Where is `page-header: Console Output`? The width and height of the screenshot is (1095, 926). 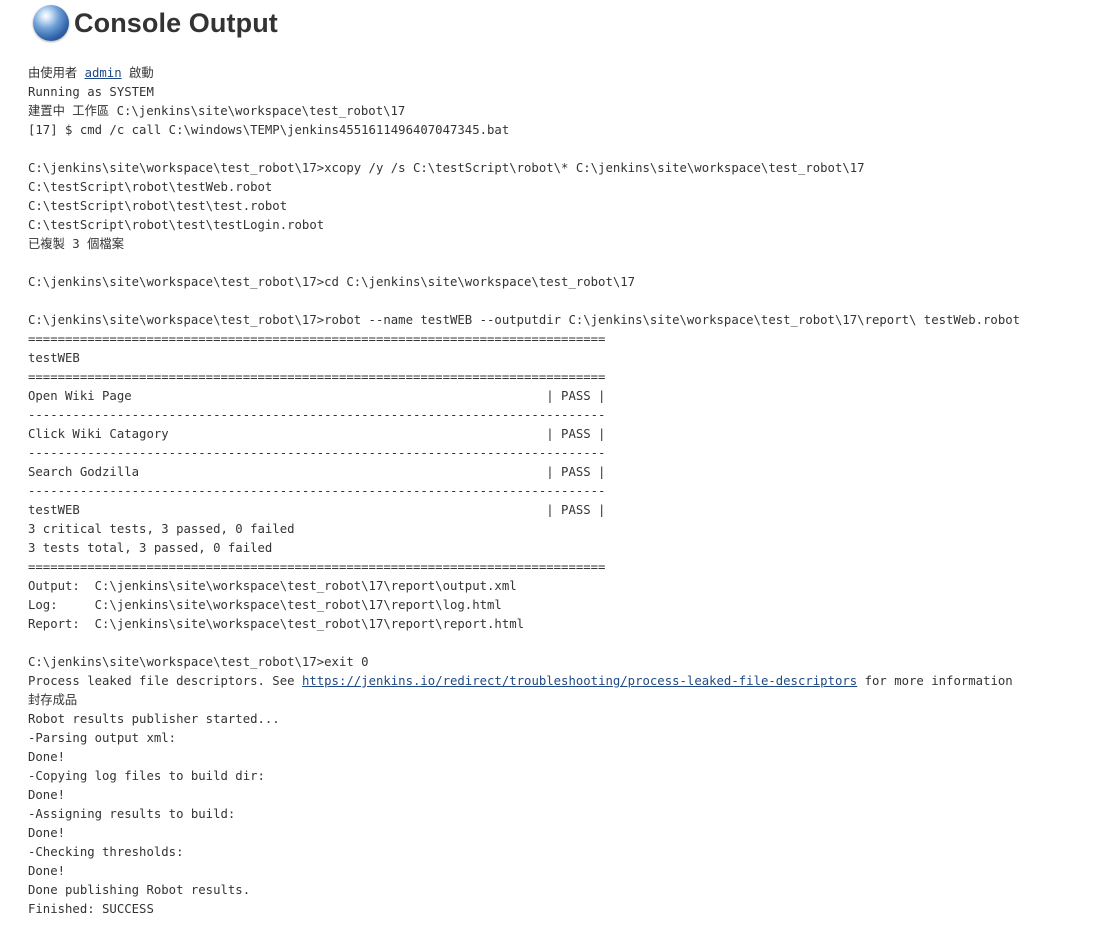
page-header: Console Output is located at coordinates (155, 23).